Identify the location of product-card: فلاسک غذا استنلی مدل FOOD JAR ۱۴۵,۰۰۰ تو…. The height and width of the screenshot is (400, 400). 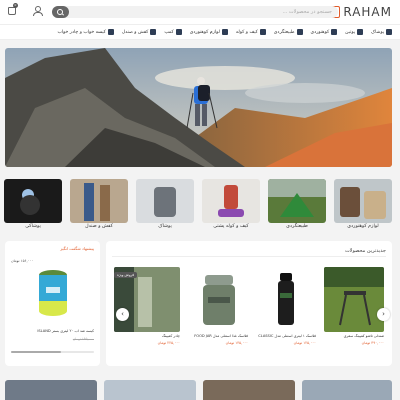
(218, 308).